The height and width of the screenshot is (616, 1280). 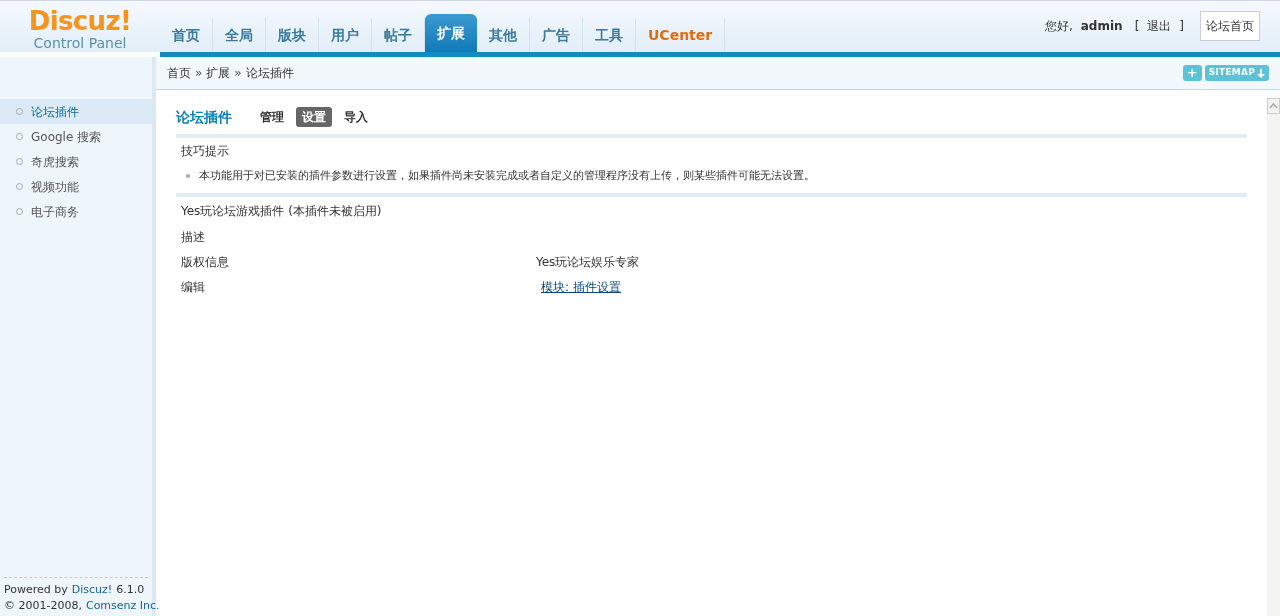 What do you see at coordinates (76, 211) in the screenshot?
I see `sidebar-item: 电子商务` at bounding box center [76, 211].